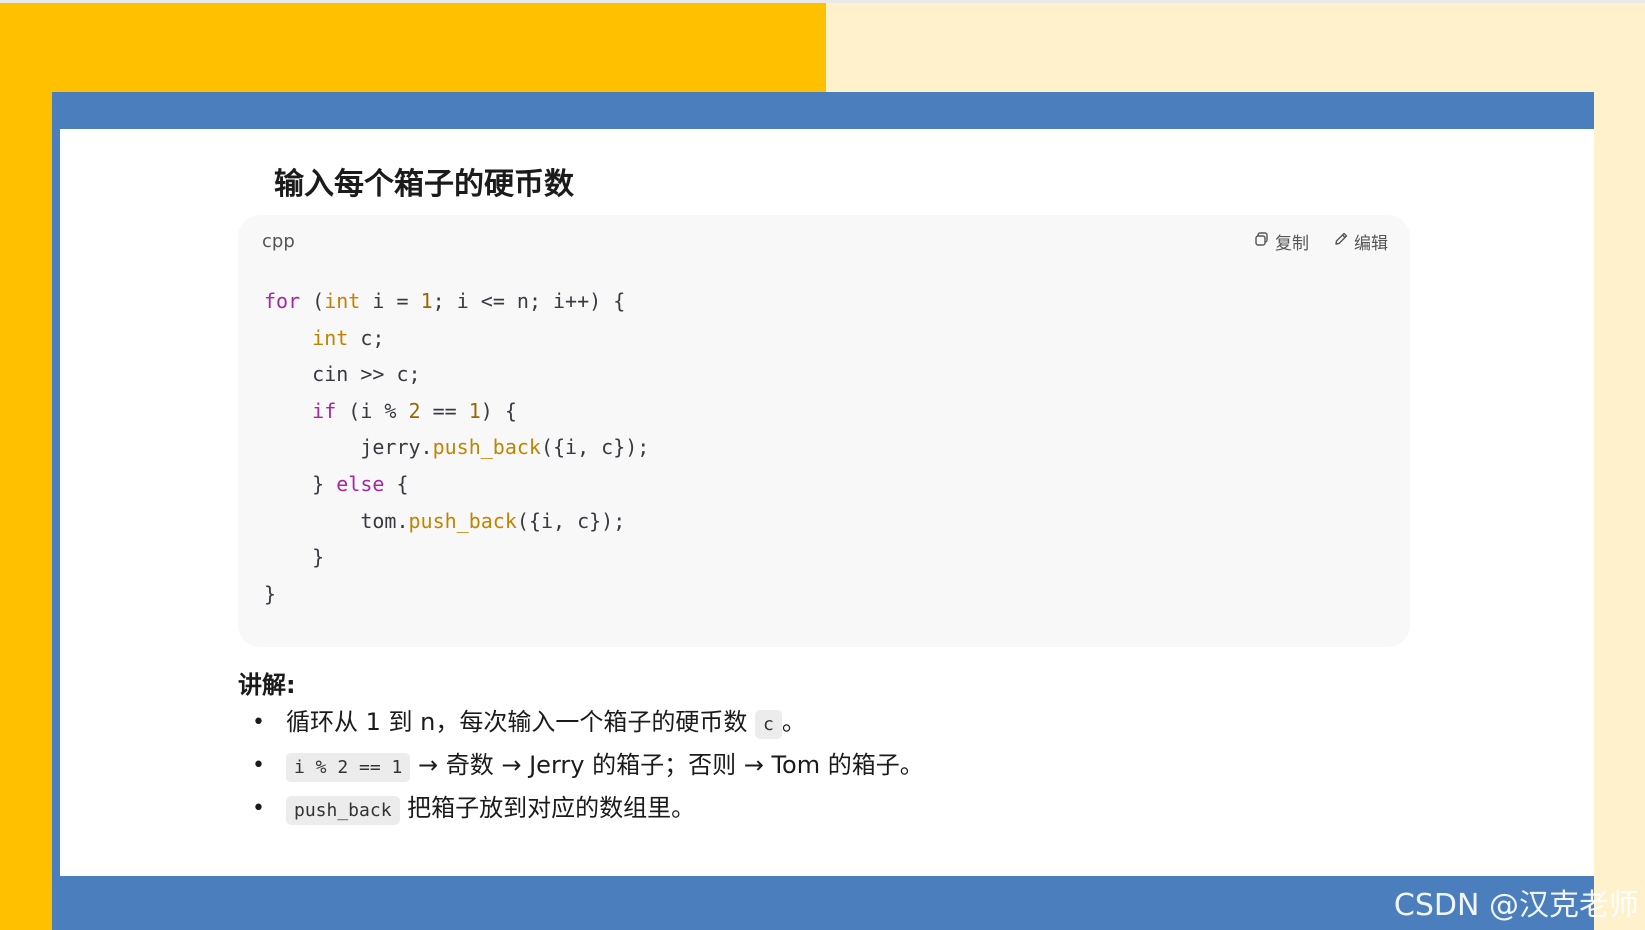 This screenshot has width=1645, height=930. Describe the element at coordinates (493, 520) in the screenshot. I see `code-line: tom.push_back({i, c});` at that location.